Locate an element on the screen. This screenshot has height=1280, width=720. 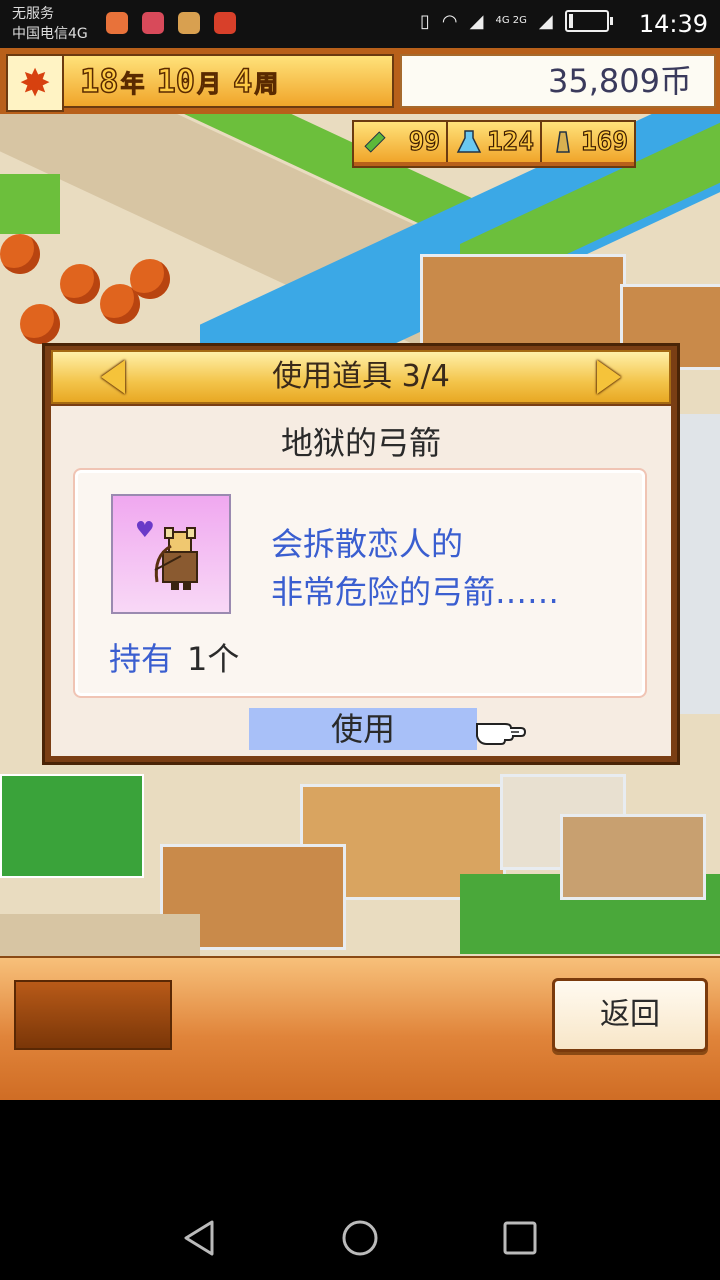
previous-item-arrow-icon is located at coordinates (113, 377).